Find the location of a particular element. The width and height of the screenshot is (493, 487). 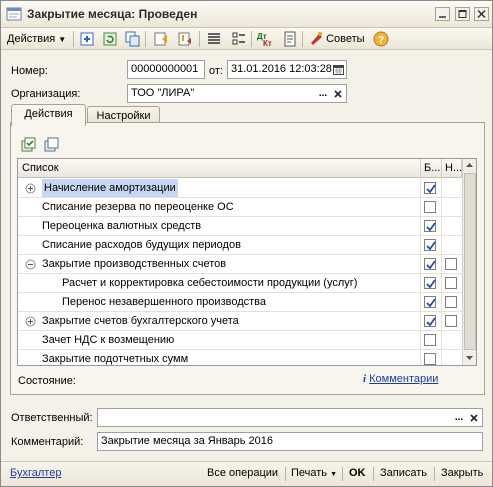

table-row: Списание расходов будущих периодов is located at coordinates (240, 245).